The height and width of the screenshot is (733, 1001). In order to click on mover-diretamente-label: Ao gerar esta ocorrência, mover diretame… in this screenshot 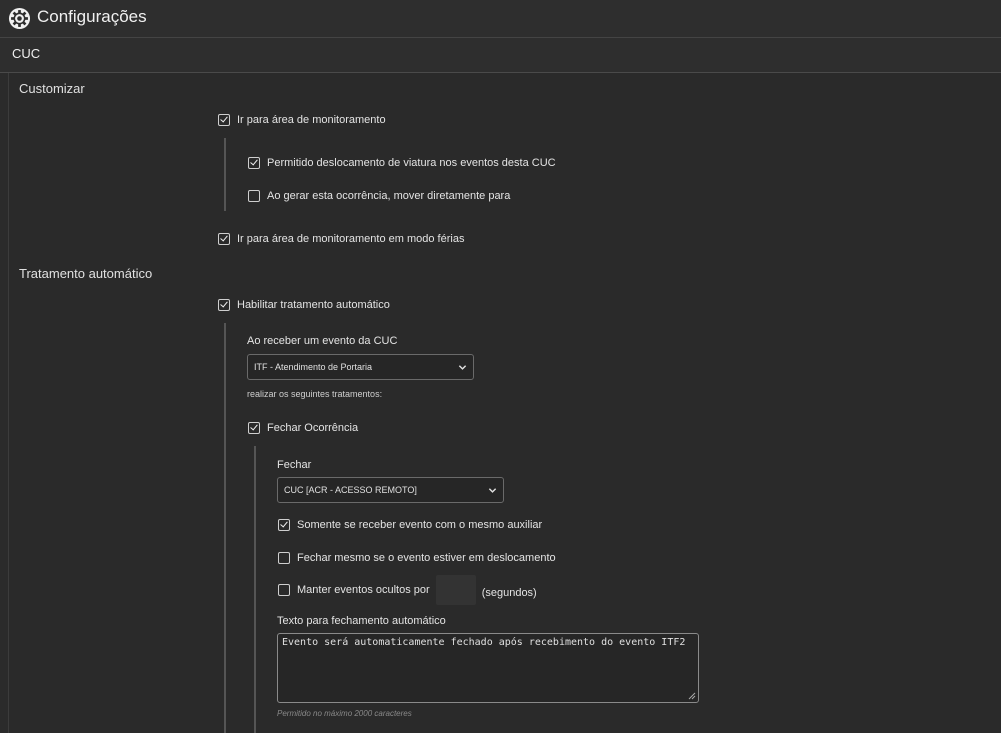, I will do `click(389, 196)`.